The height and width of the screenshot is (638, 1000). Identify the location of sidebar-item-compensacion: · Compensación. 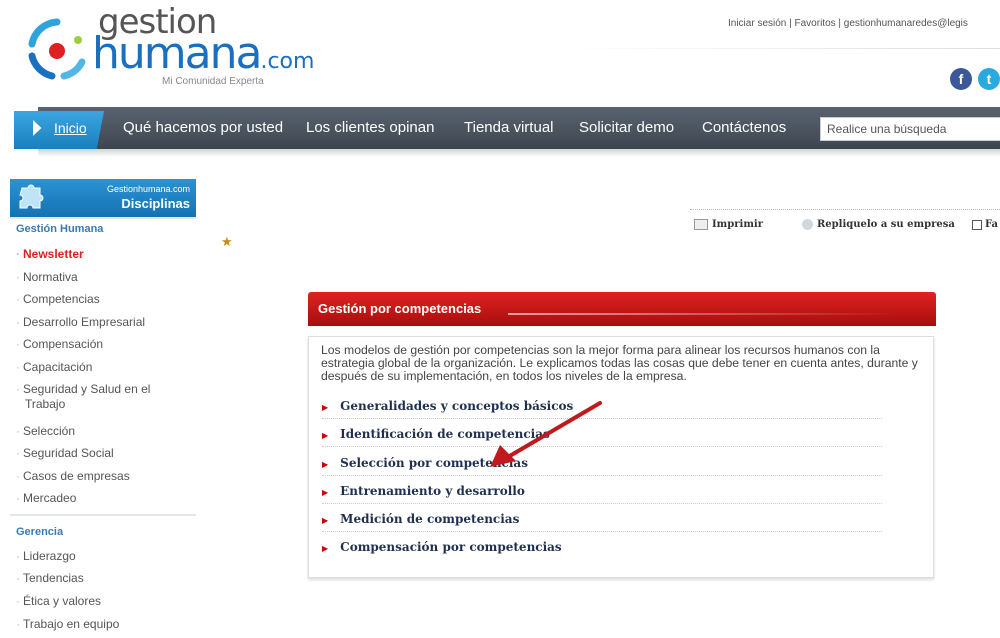
(59, 344).